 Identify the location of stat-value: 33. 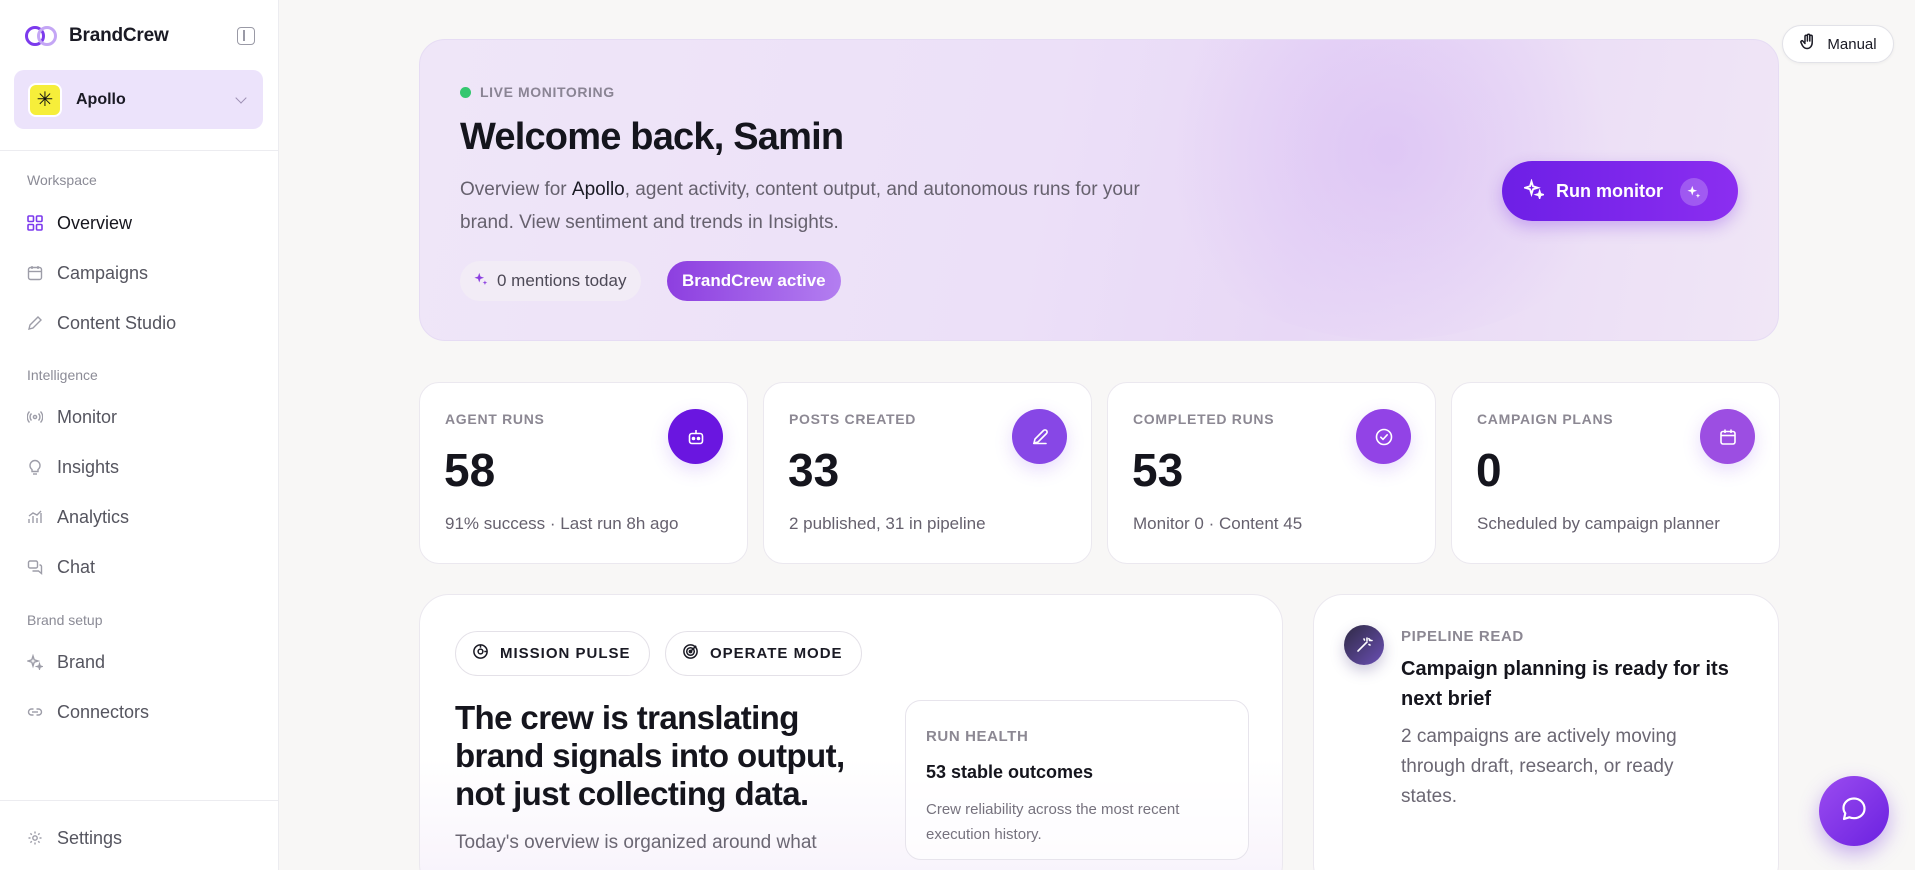
(814, 470).